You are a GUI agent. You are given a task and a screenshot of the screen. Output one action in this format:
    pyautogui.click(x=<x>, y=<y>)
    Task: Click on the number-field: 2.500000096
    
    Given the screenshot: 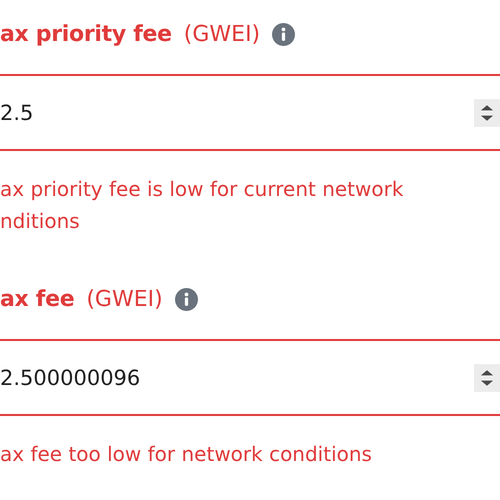 What is the action you would take?
    pyautogui.click(x=237, y=377)
    